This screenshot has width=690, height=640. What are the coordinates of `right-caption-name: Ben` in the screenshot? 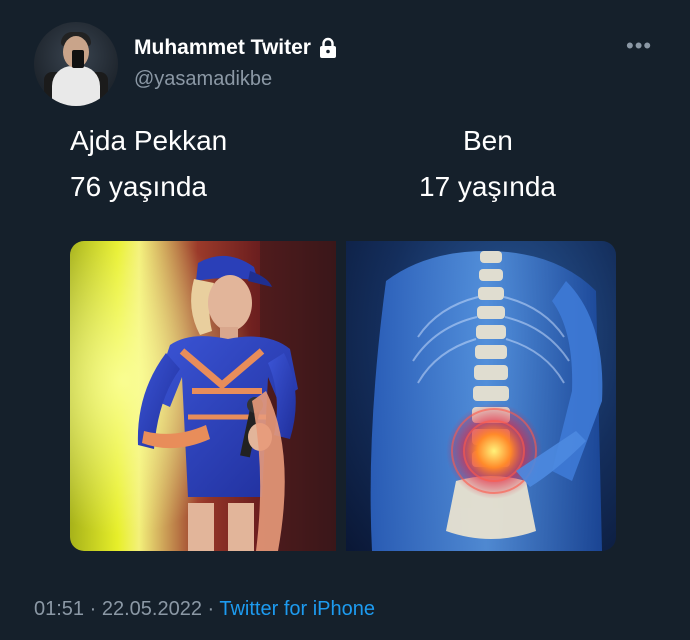 It's located at (488, 140).